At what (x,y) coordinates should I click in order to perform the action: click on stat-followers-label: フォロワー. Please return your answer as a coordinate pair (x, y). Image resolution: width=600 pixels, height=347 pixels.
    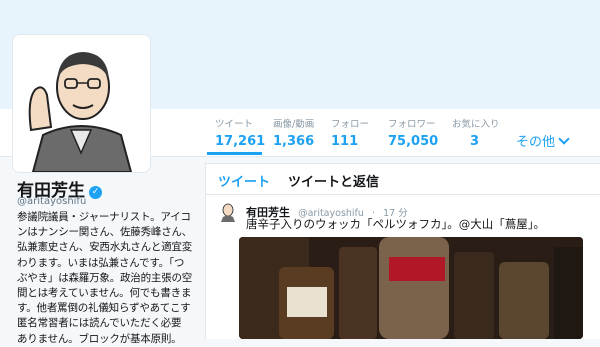
    Looking at the image, I should click on (412, 124).